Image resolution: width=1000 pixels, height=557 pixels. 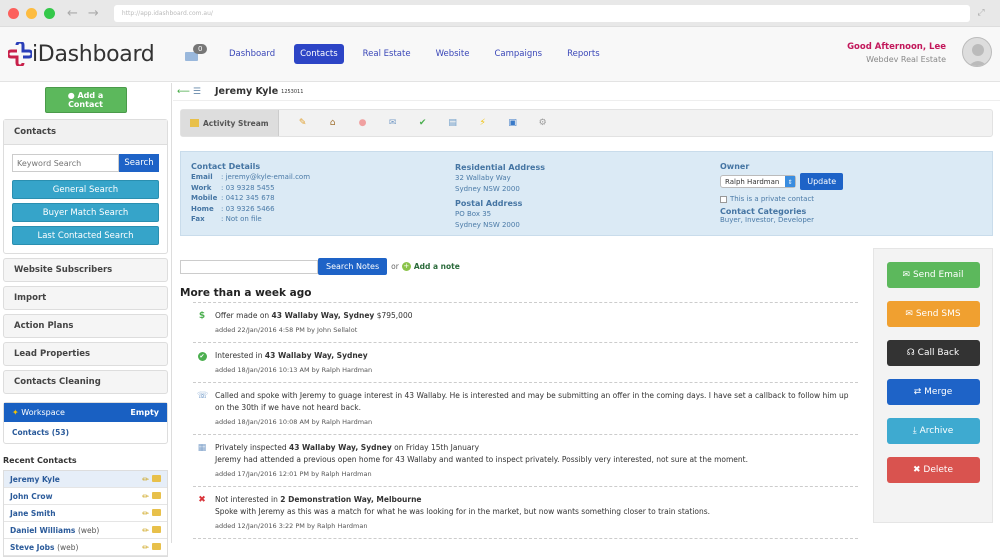 I want to click on postal-address-title: Postal Address, so click(x=489, y=203).